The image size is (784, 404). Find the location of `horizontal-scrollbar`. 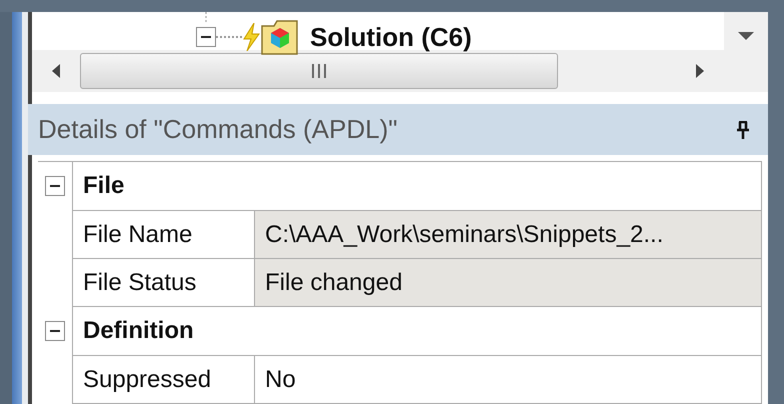

horizontal-scrollbar is located at coordinates (378, 71).